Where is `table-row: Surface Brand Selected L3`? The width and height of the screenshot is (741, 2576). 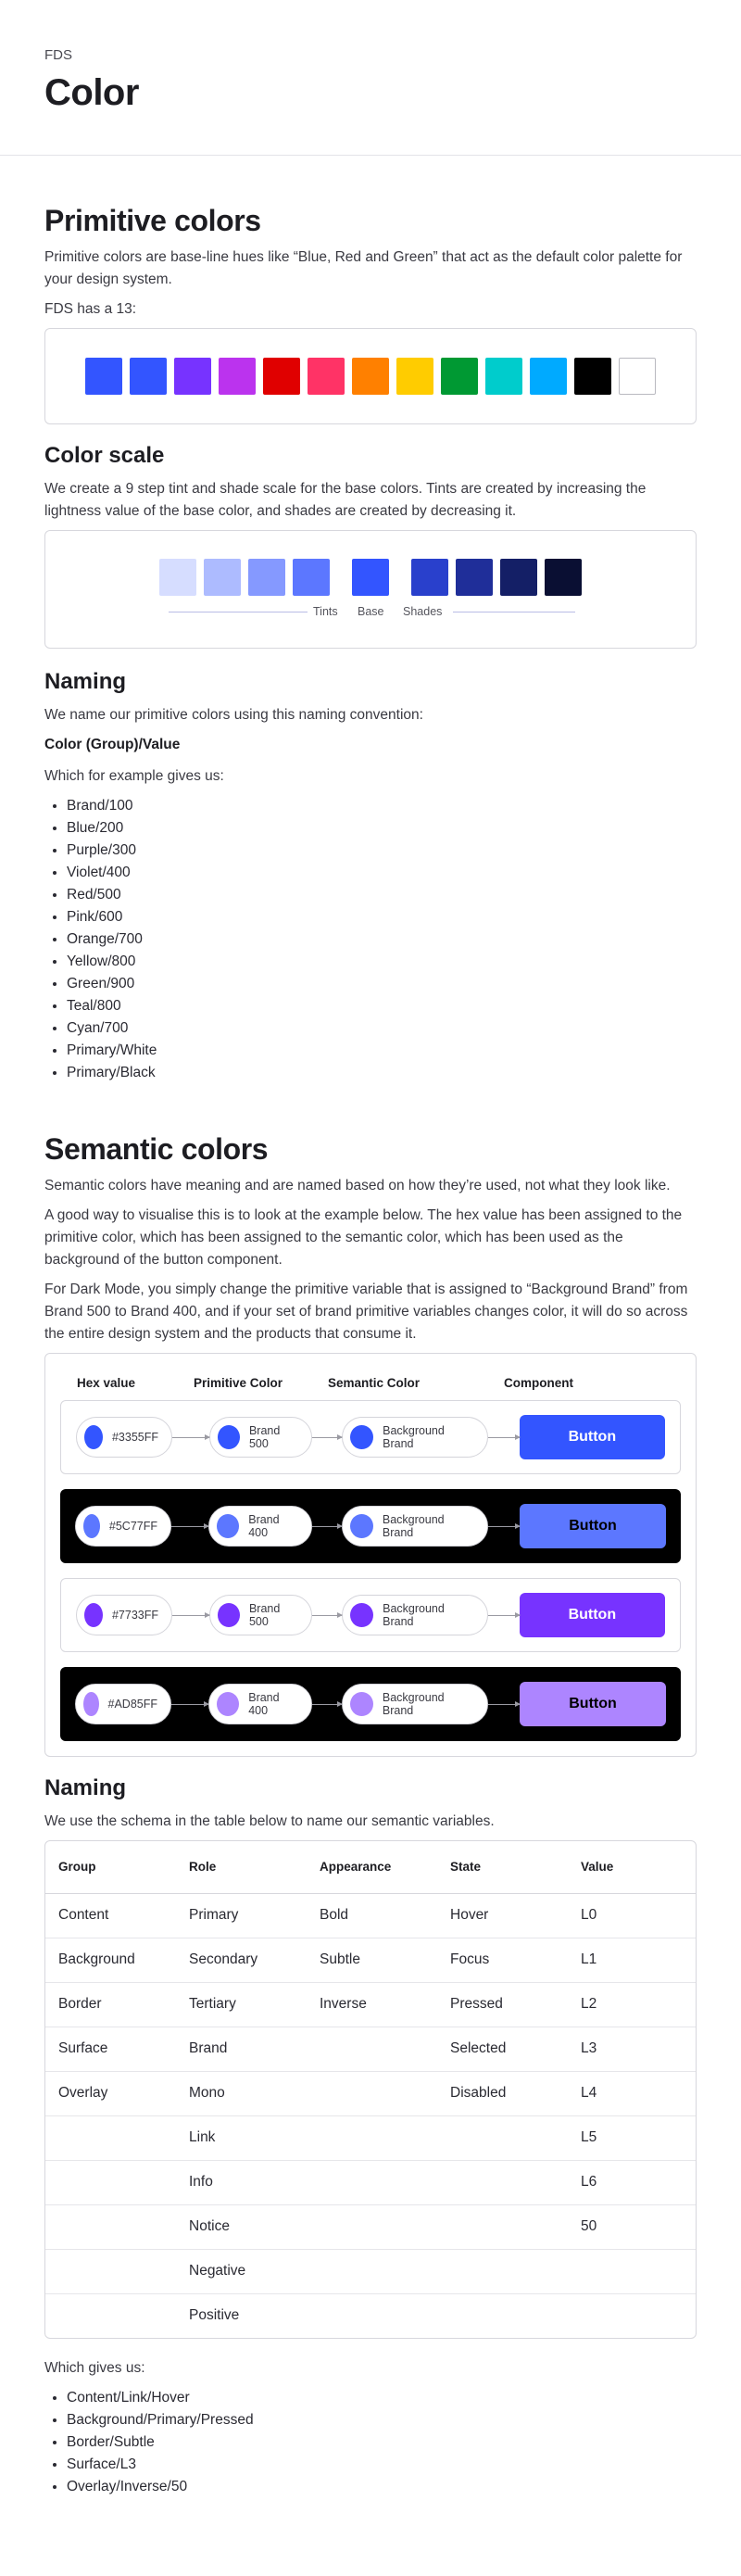 table-row: Surface Brand Selected L3 is located at coordinates (370, 2049).